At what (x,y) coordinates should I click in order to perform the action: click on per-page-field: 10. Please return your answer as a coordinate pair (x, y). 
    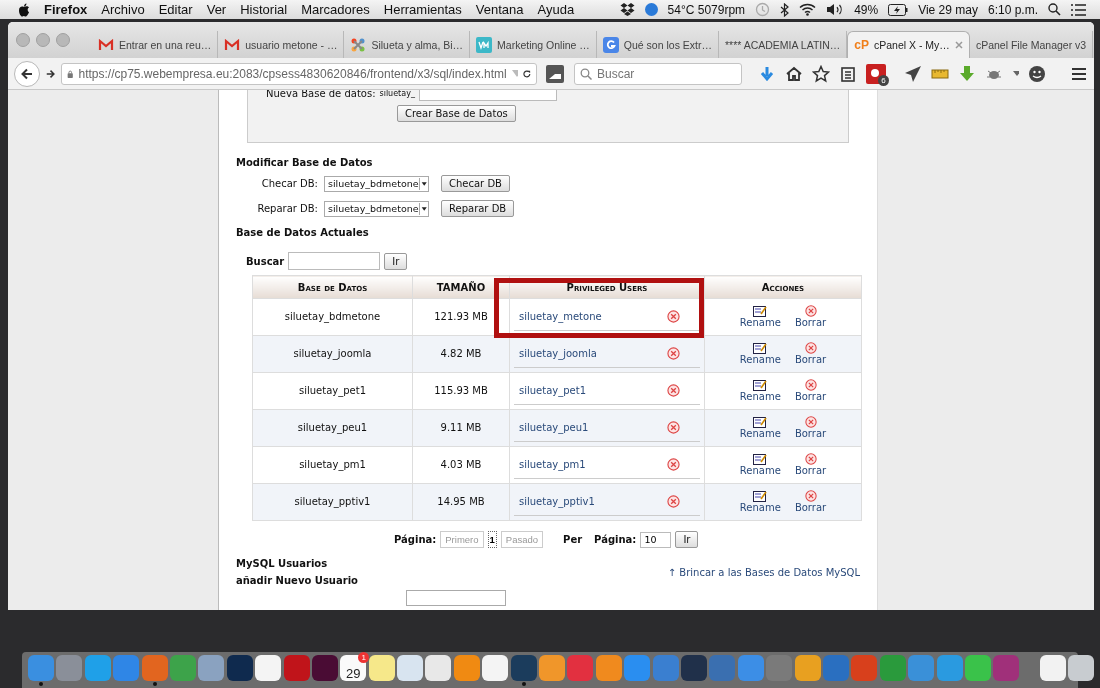
    Looking at the image, I should click on (656, 539).